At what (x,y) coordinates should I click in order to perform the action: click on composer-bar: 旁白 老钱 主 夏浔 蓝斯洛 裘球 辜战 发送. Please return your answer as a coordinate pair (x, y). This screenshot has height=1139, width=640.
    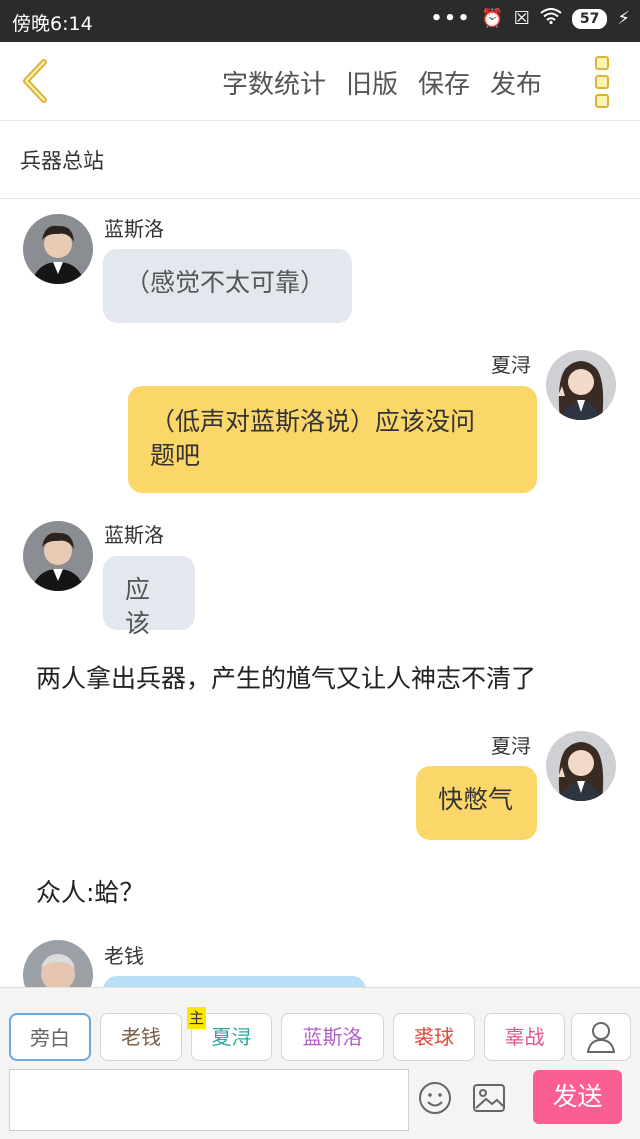
    Looking at the image, I should click on (320, 1063).